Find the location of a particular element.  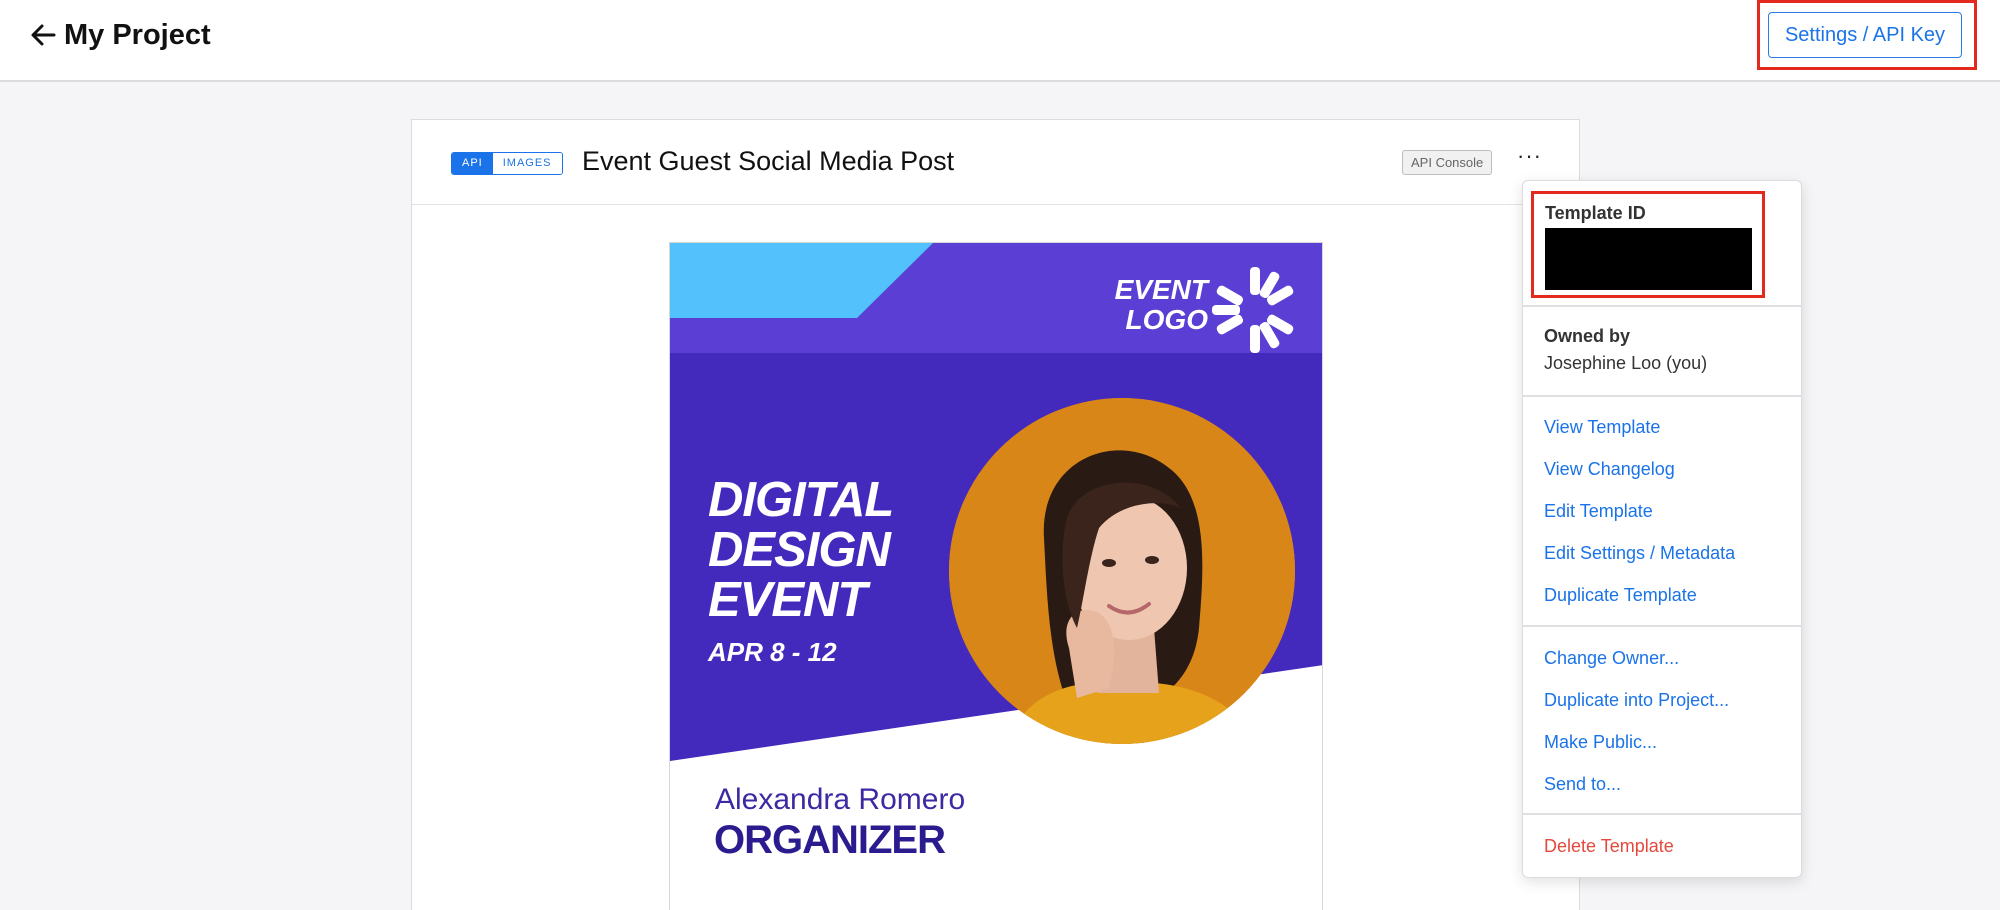

guest-photo is located at coordinates (1122, 571).